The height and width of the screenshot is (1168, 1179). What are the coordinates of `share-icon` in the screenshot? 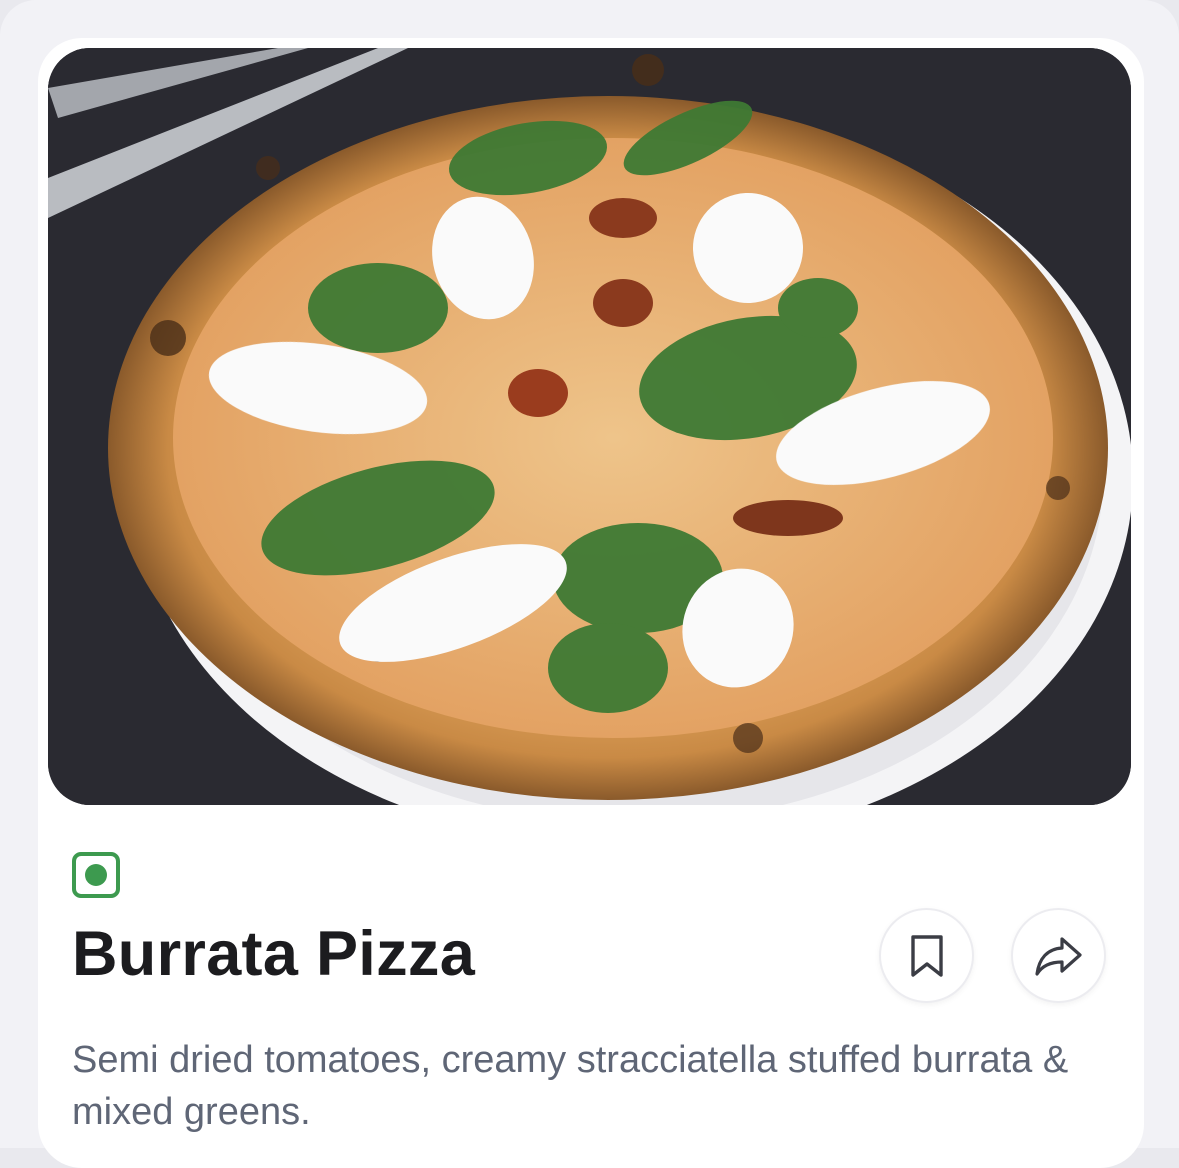 It's located at (1058, 956).